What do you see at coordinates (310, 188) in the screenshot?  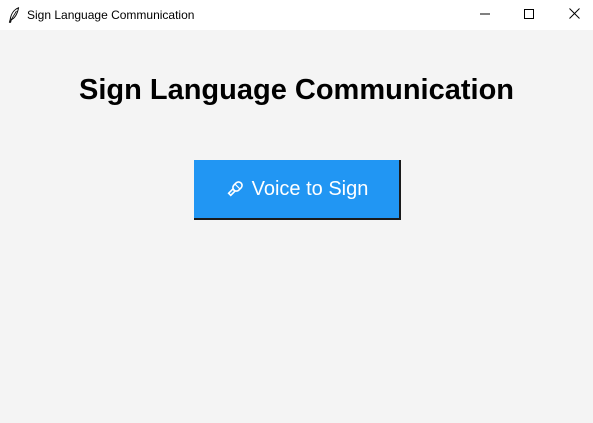 I see `voice-to-sign-label: Voice to Sign` at bounding box center [310, 188].